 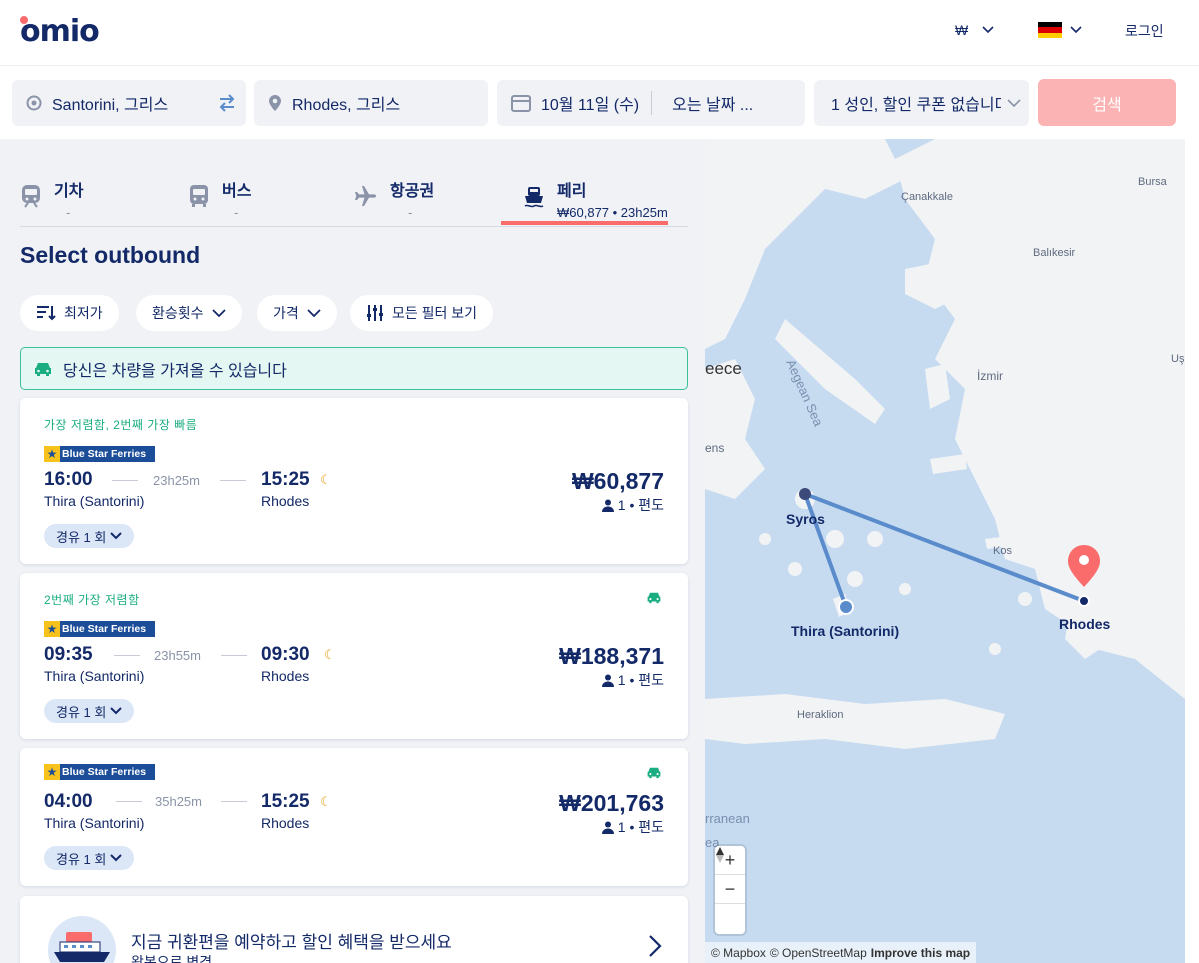 I want to click on return-promo-card: 지금 귀환편을 예약하고 할인 혜택을 받으세요 왕복으로 변경, so click(x=354, y=929).